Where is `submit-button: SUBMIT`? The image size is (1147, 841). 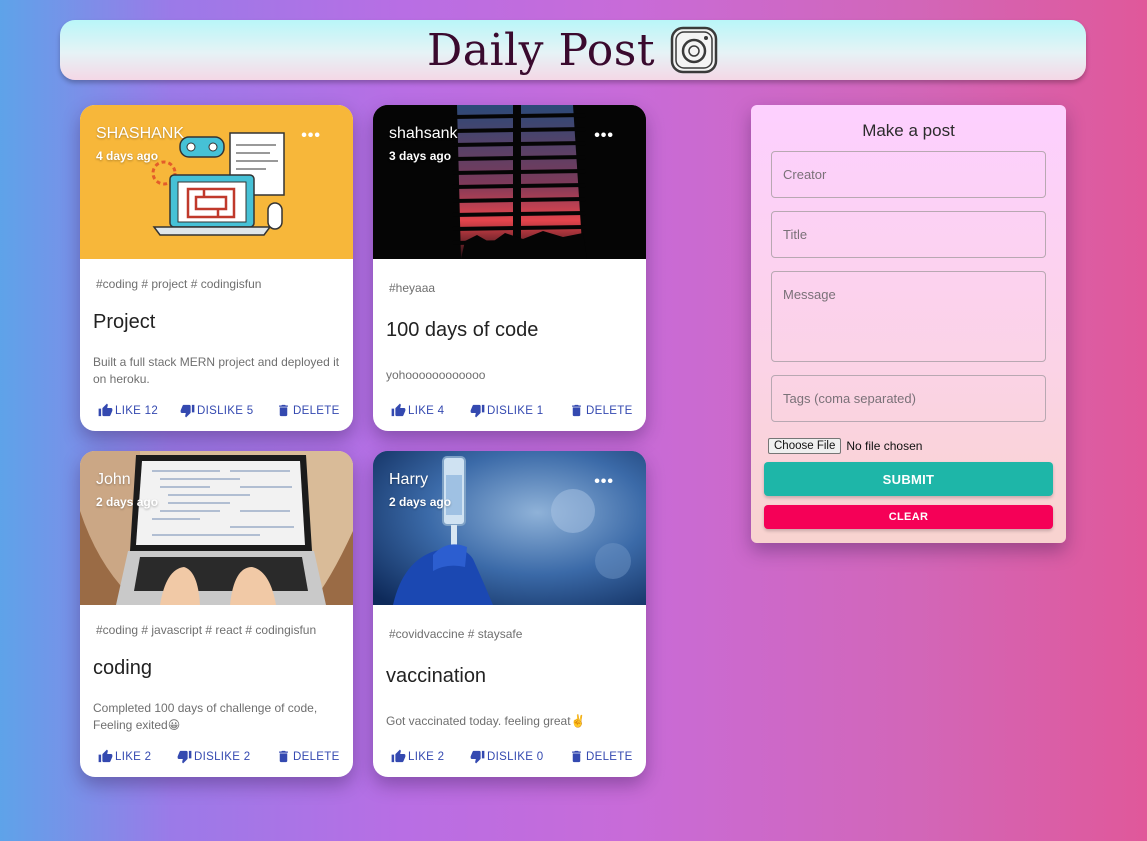 submit-button: SUBMIT is located at coordinates (908, 479).